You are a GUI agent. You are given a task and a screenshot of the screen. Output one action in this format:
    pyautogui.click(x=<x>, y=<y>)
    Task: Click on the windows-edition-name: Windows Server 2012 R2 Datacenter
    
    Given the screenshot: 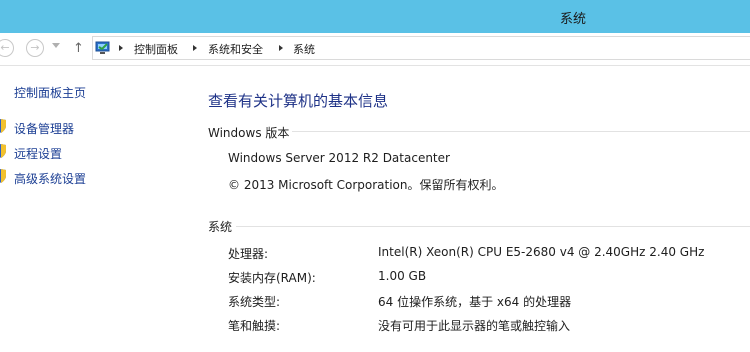 What is the action you would take?
    pyautogui.click(x=339, y=158)
    